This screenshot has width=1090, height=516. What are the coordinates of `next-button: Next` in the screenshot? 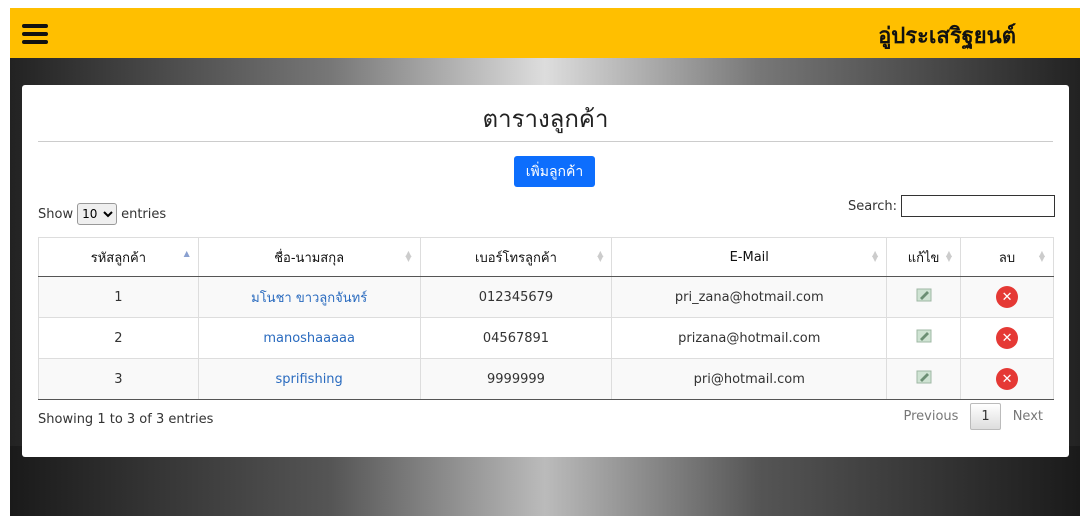 It's located at (1028, 416).